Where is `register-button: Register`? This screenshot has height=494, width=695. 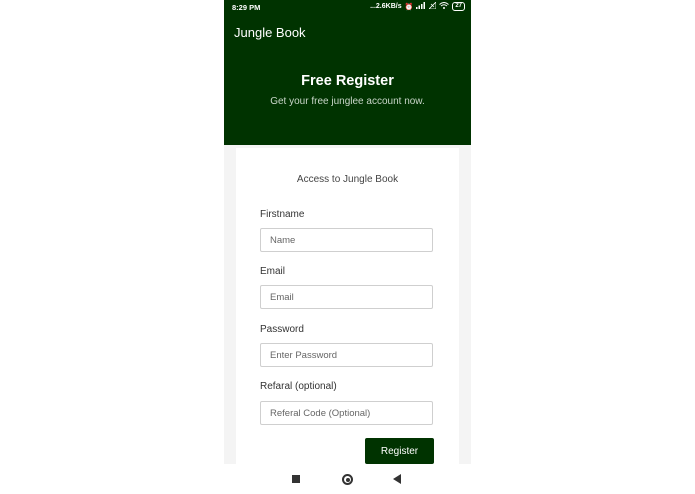 register-button: Register is located at coordinates (399, 451).